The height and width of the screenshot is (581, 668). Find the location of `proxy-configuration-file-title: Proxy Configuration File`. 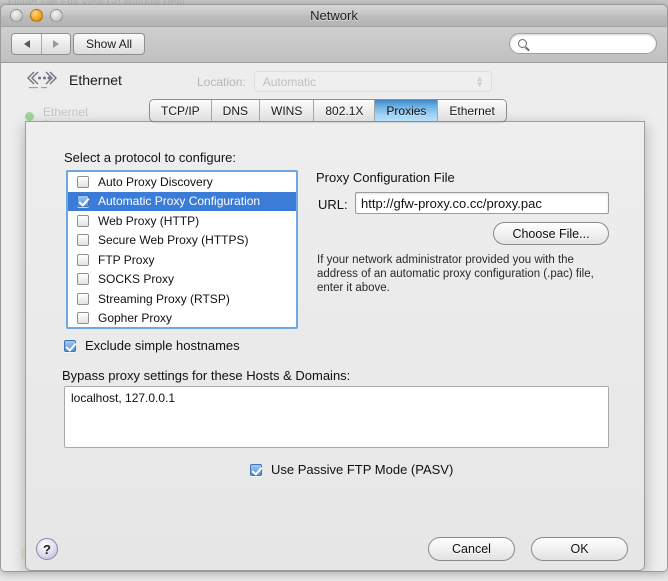

proxy-configuration-file-title: Proxy Configuration File is located at coordinates (385, 177).